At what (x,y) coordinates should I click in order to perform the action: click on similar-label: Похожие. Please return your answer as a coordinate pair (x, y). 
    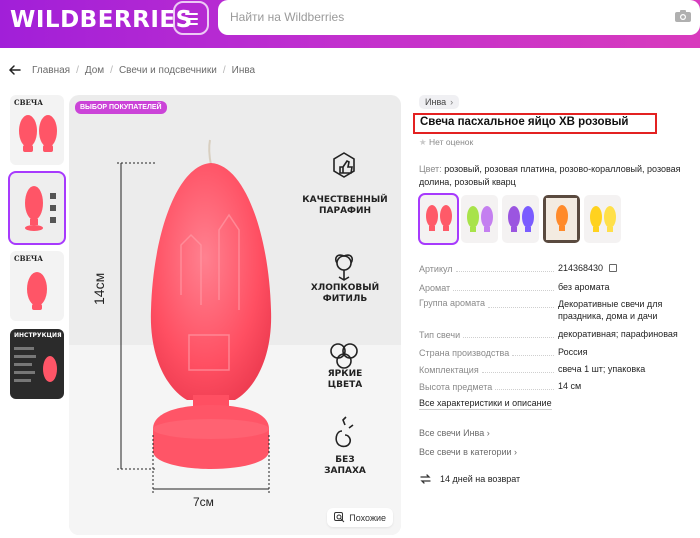
    Looking at the image, I should click on (367, 517).